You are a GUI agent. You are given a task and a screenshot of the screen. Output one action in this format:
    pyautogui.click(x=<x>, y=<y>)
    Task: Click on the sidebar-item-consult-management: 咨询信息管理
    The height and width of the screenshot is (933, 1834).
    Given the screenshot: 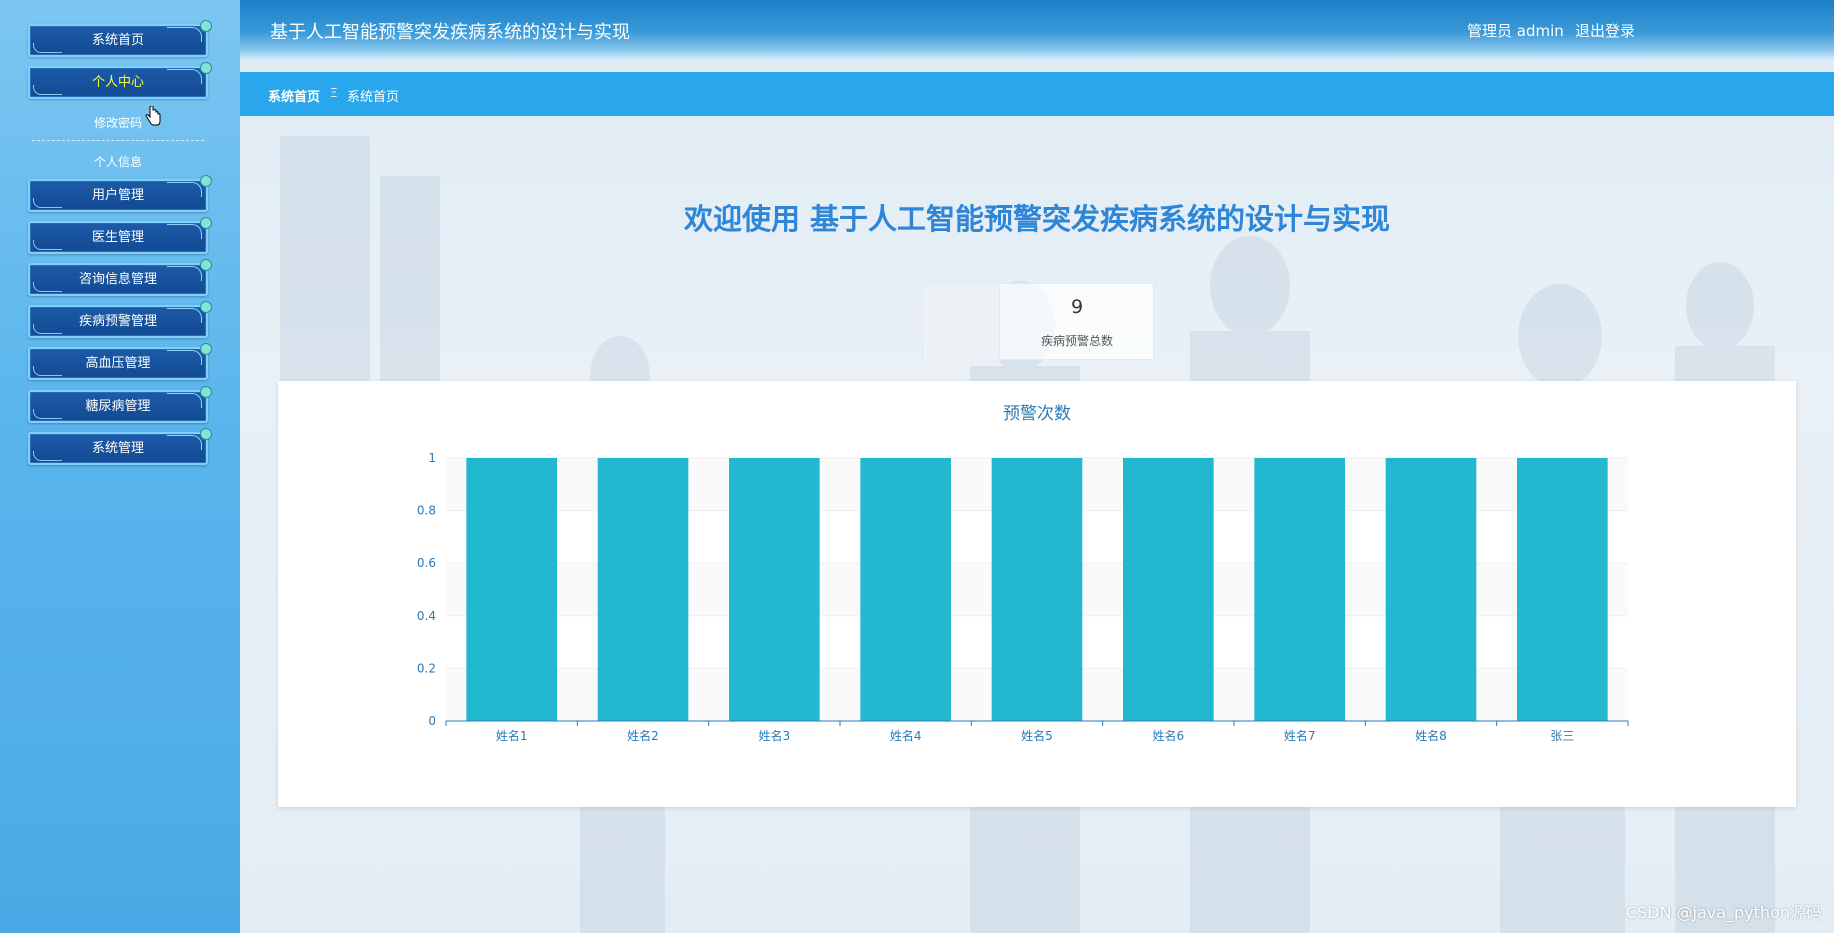 What is the action you would take?
    pyautogui.click(x=120, y=277)
    